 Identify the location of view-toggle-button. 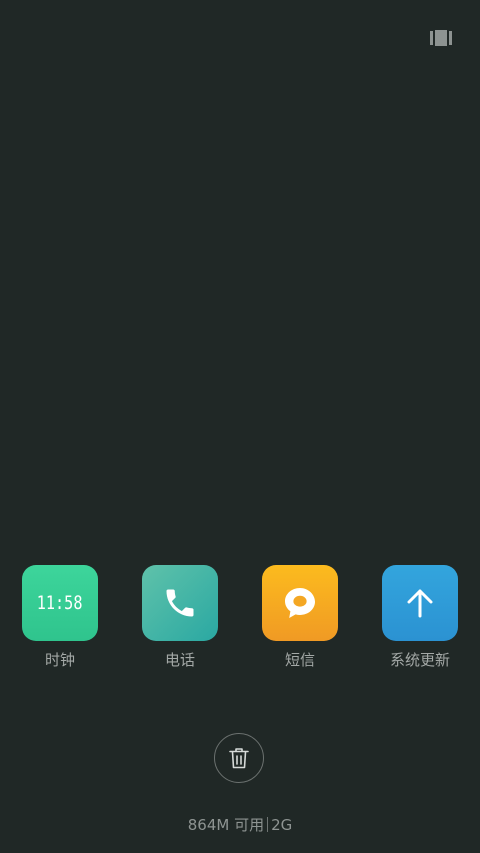
(441, 38).